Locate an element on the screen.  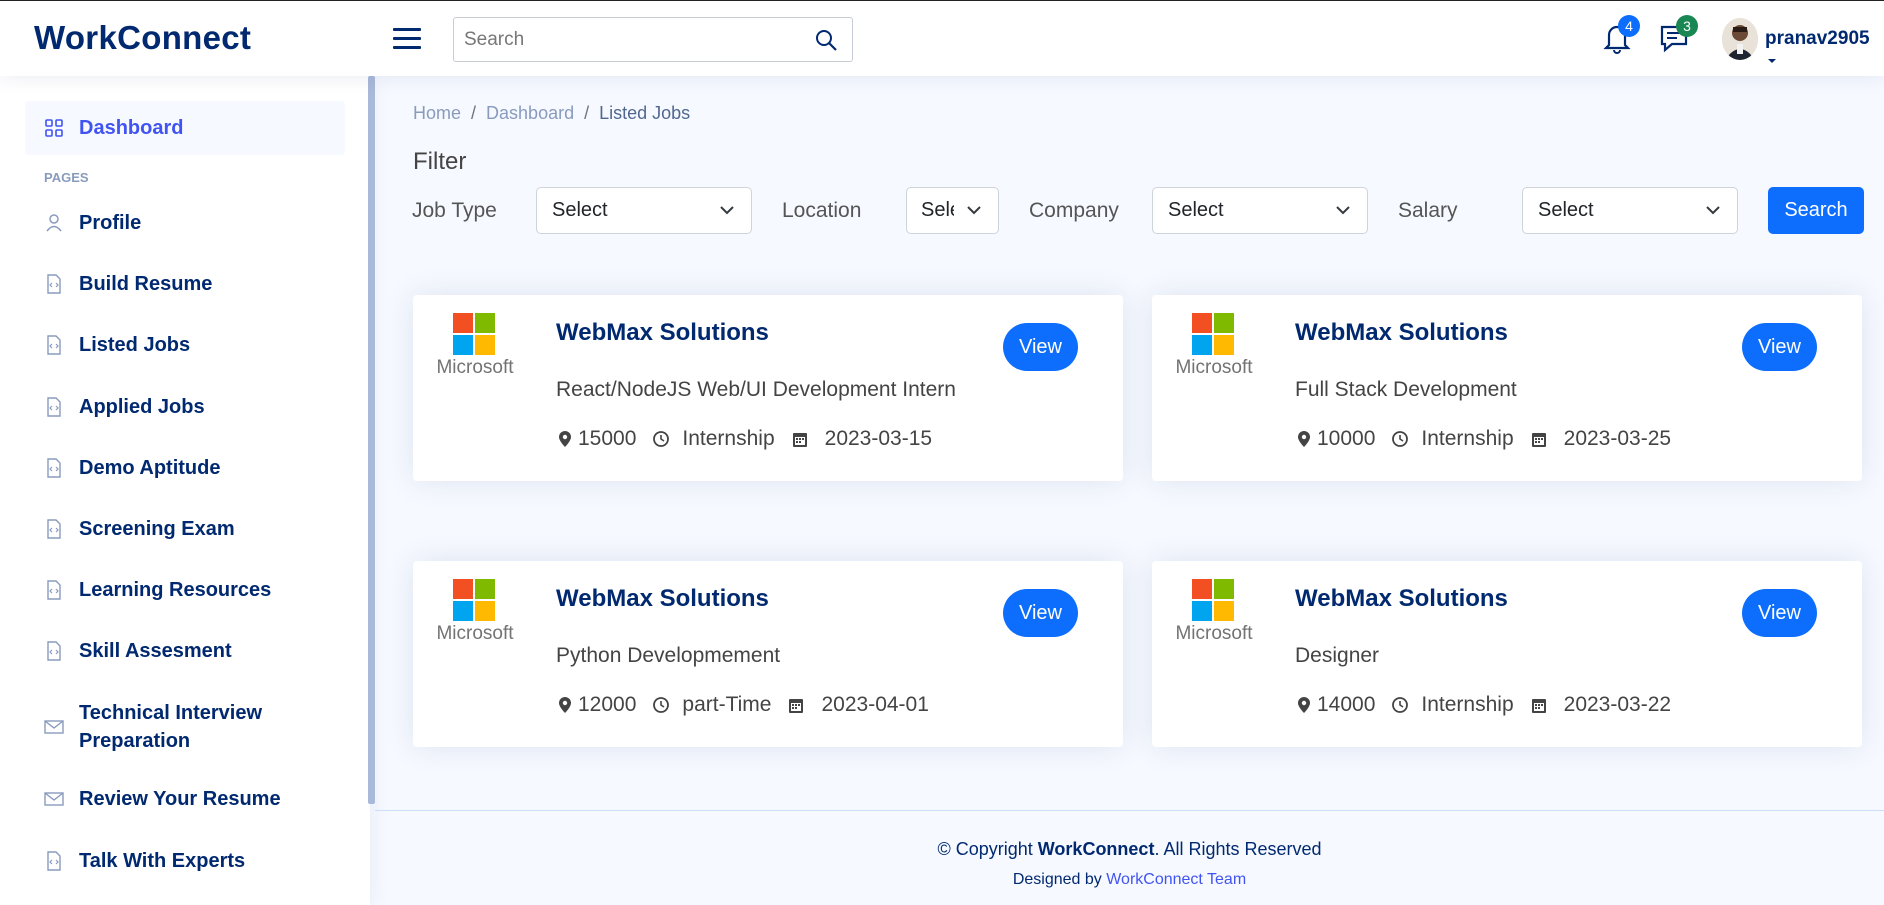
copyright-brand: WorkConnect is located at coordinates (1096, 849).